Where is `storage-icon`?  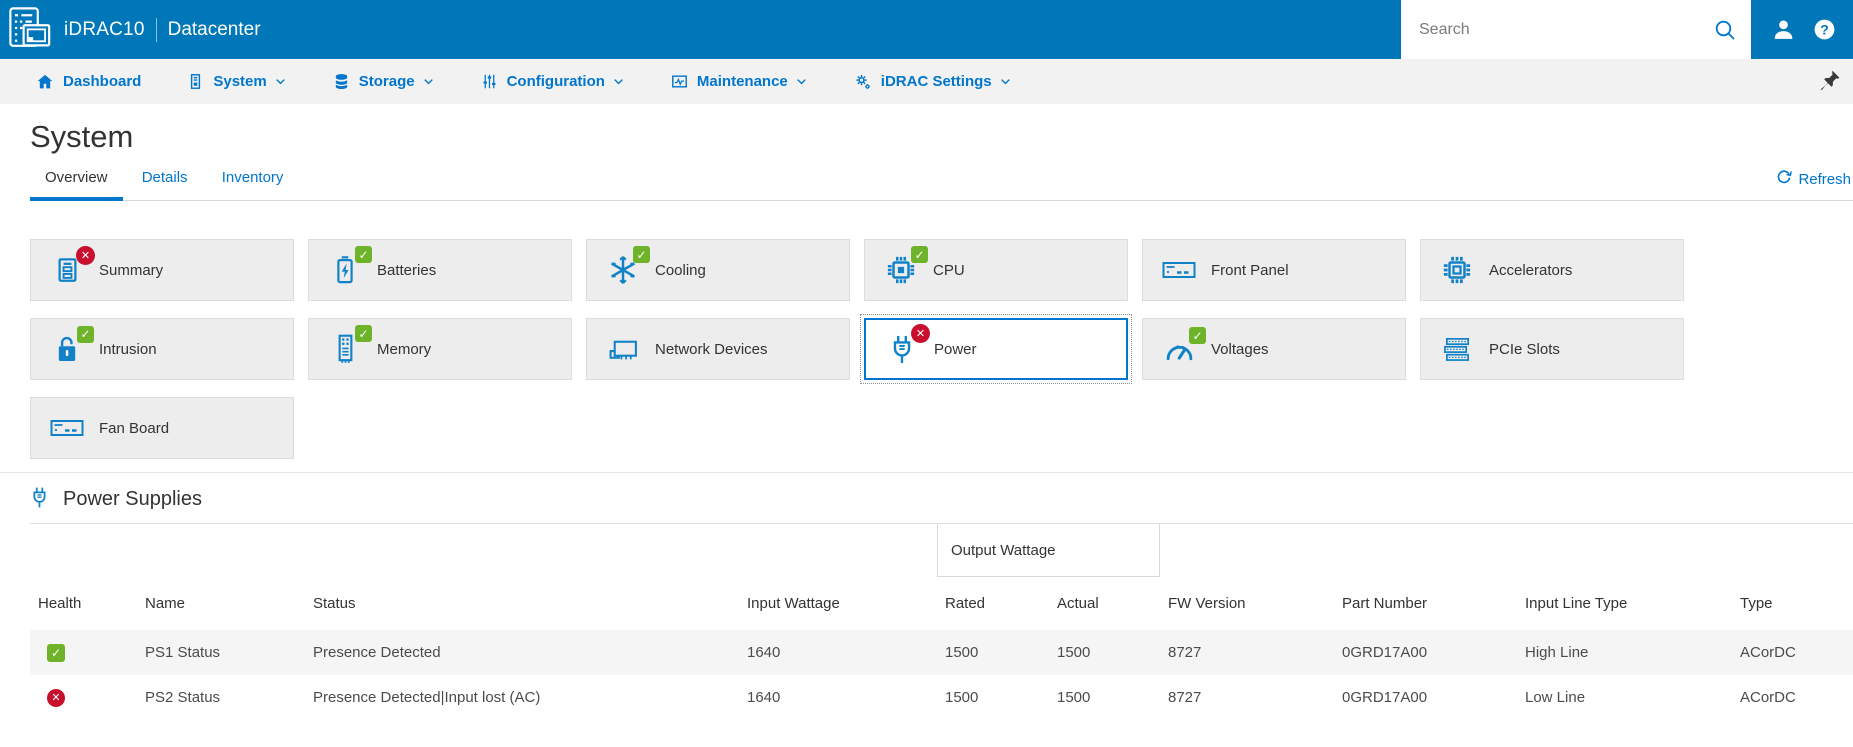 storage-icon is located at coordinates (341, 81).